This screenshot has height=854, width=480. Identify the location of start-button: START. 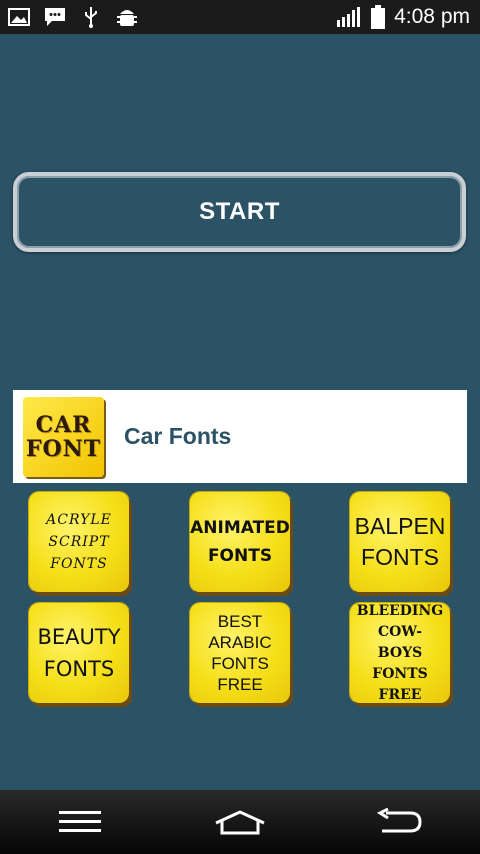
(239, 212).